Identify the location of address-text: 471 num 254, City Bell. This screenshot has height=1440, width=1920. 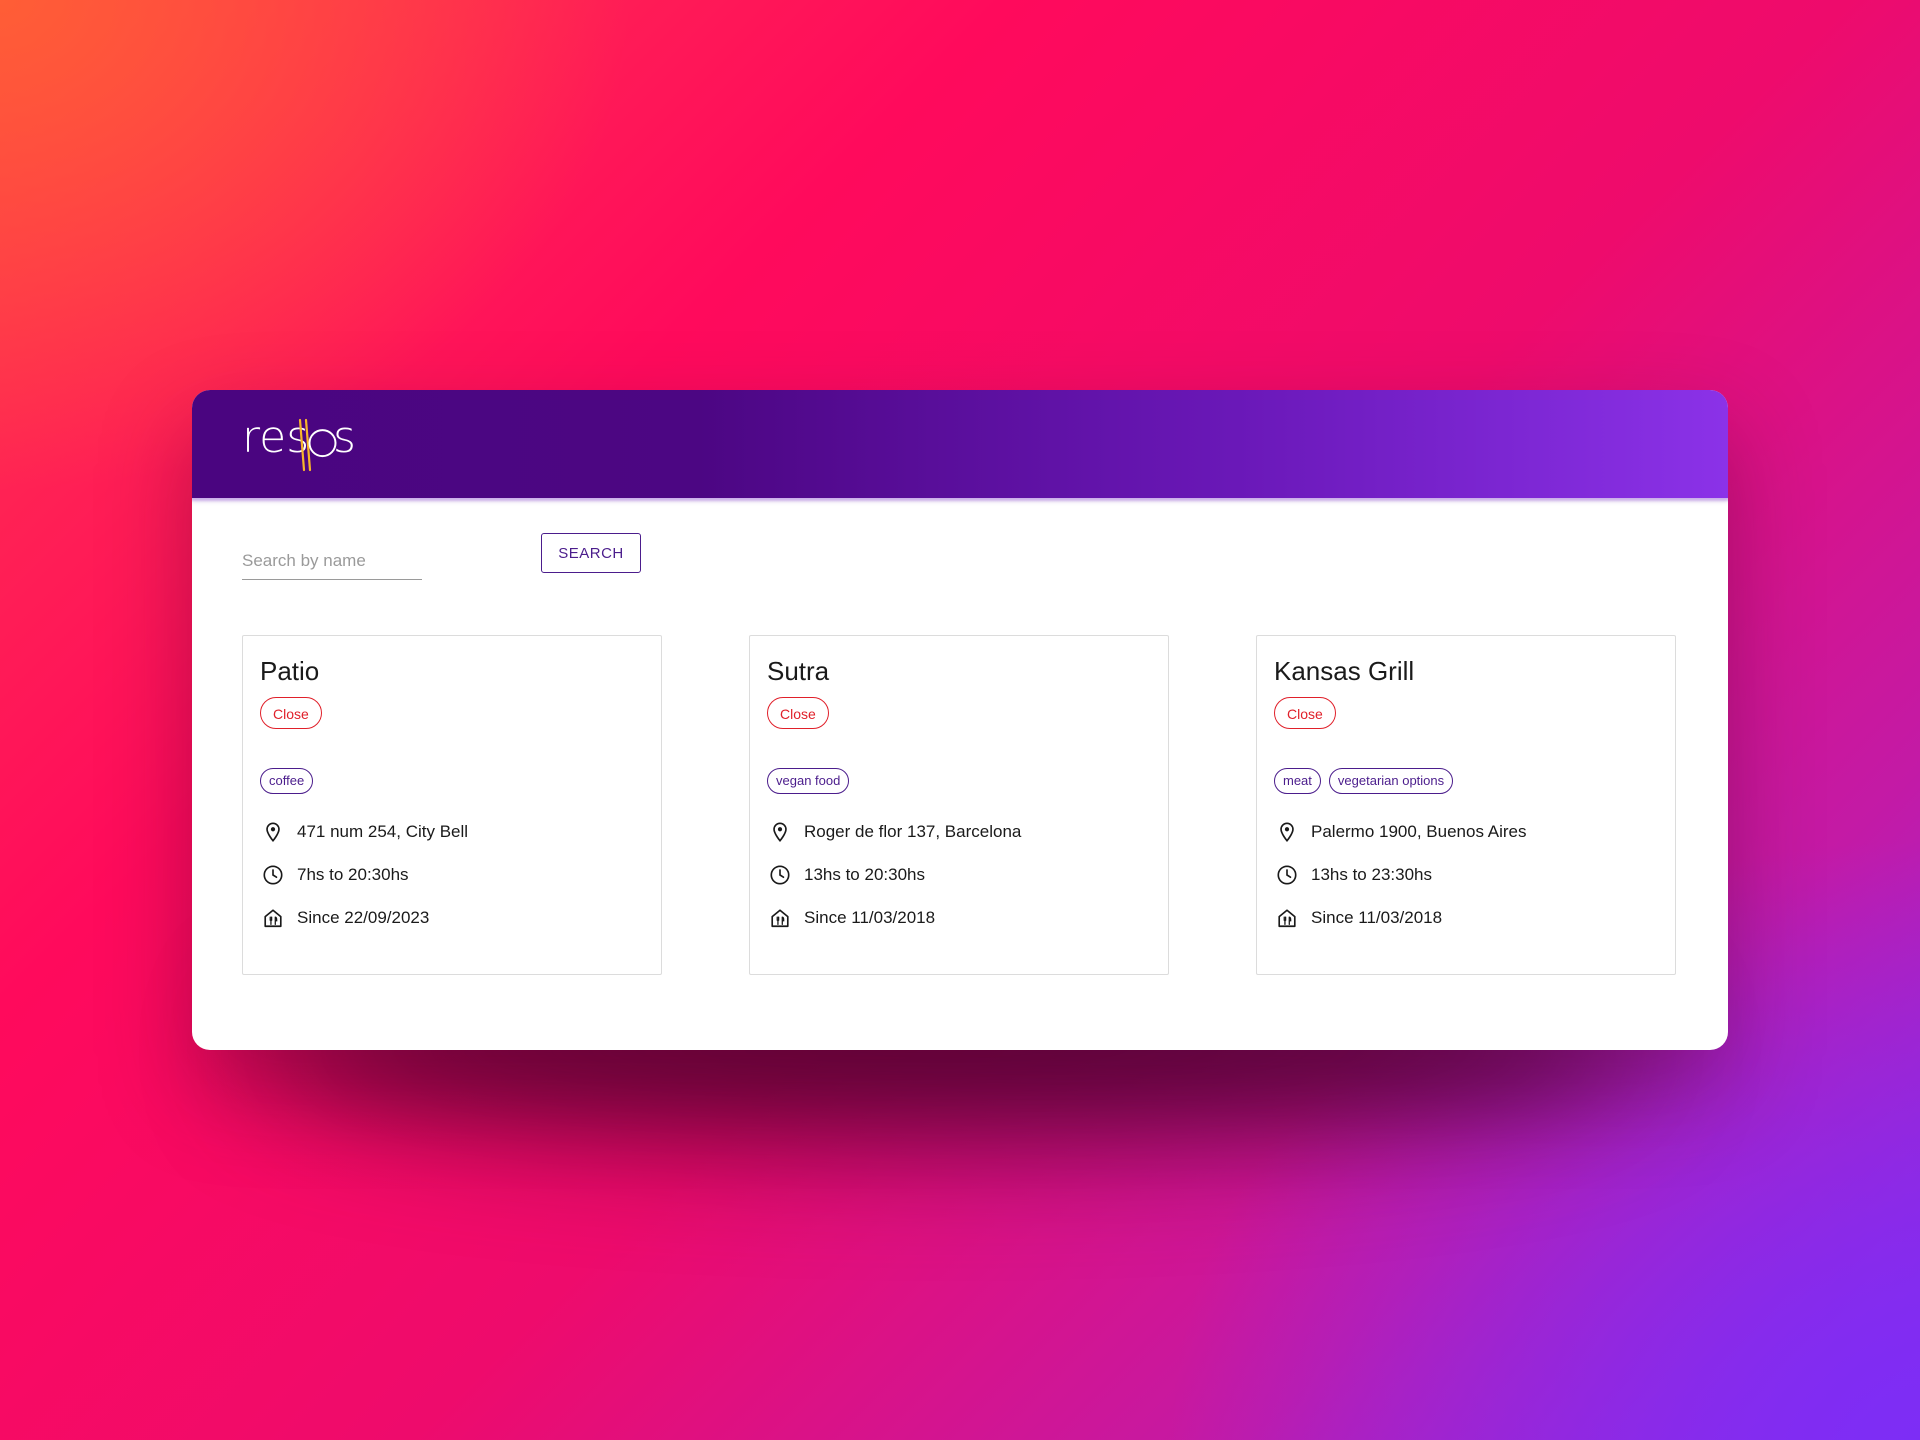
(383, 831).